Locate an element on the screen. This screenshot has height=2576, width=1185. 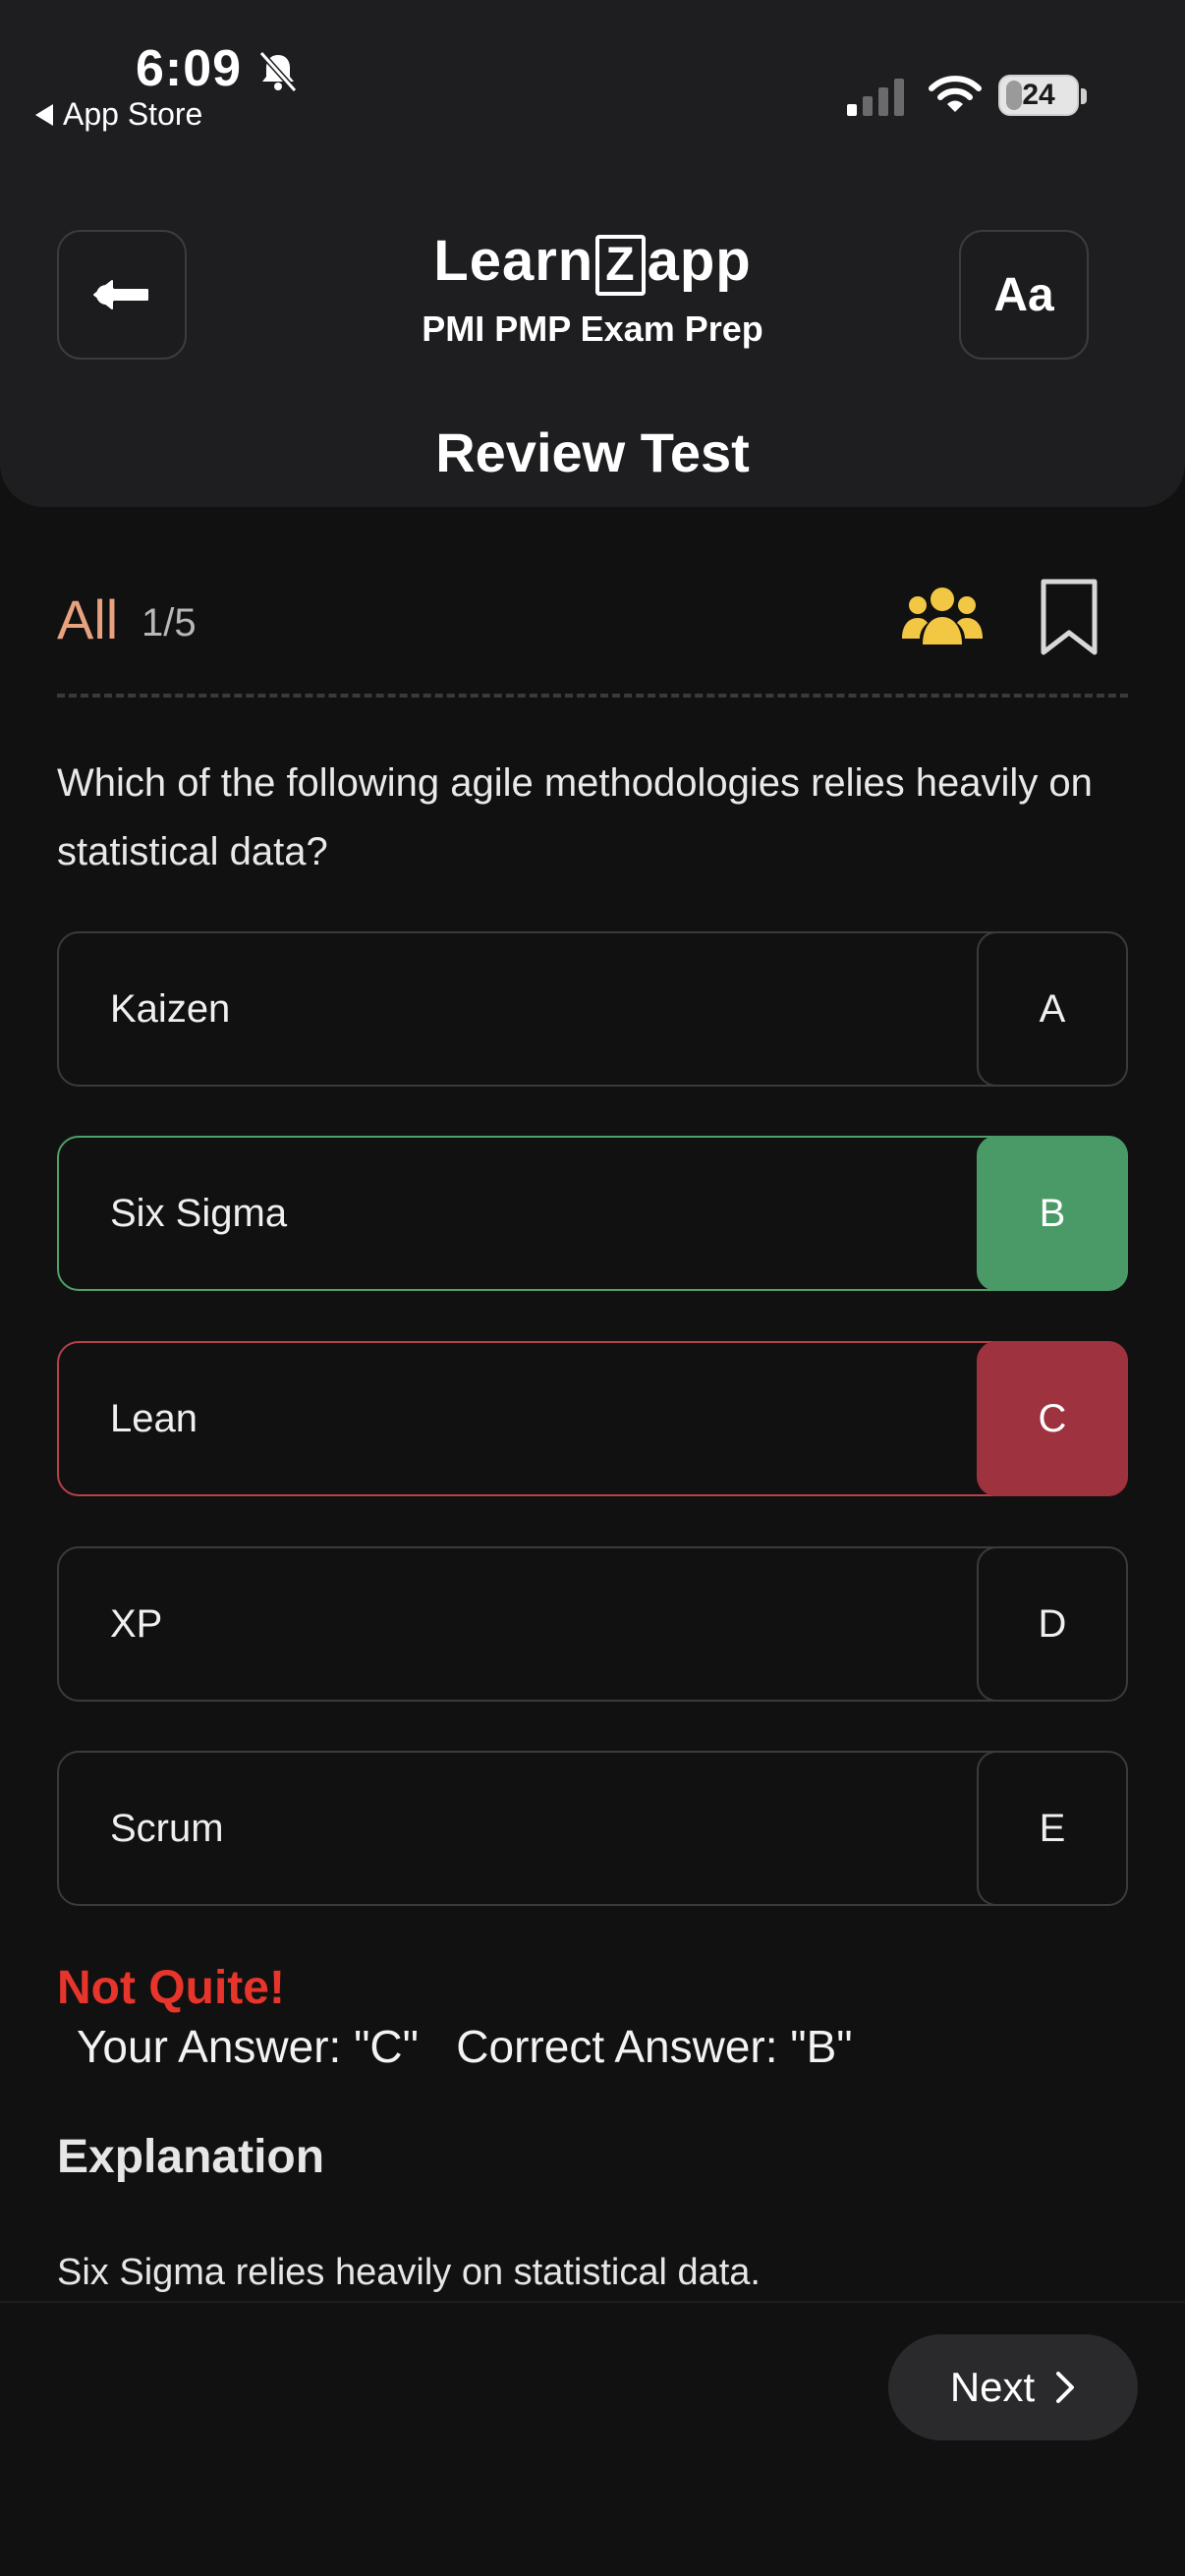
logo-text-end: app is located at coordinates (699, 261).